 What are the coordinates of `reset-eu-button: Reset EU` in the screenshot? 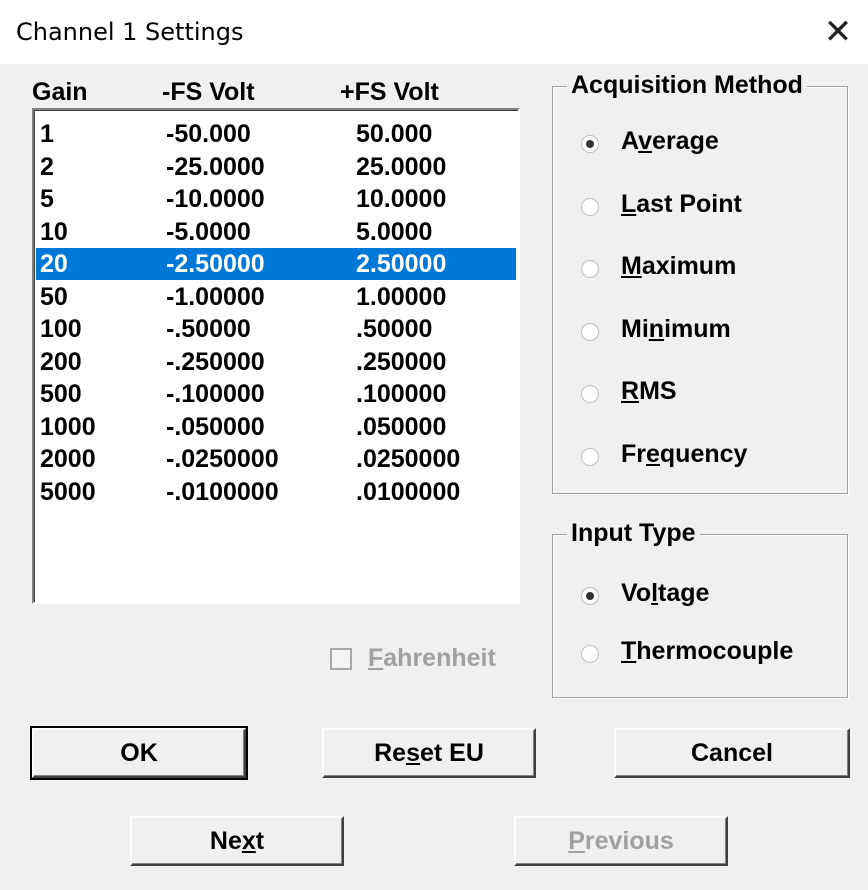 It's located at (429, 753).